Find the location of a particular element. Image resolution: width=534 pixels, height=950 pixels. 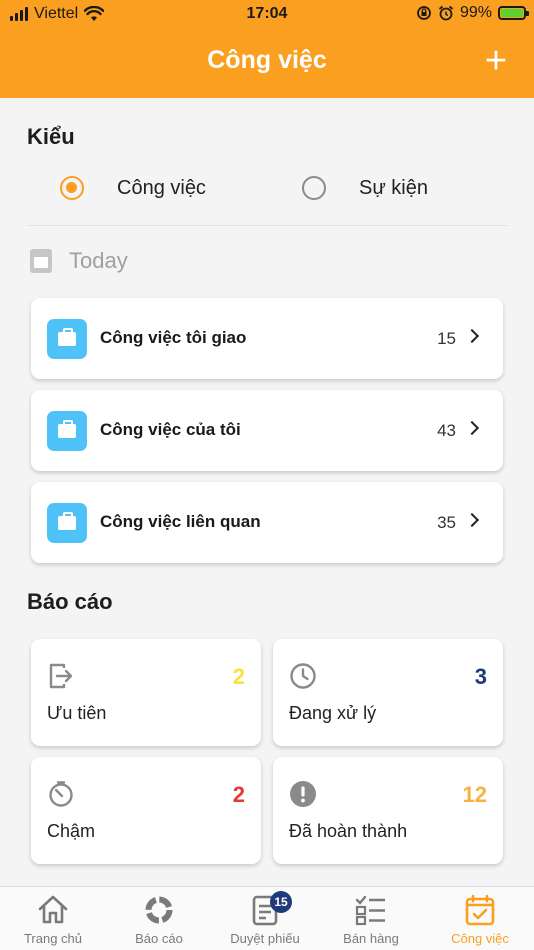

radio-su-kien: Sự kiện is located at coordinates (365, 188).